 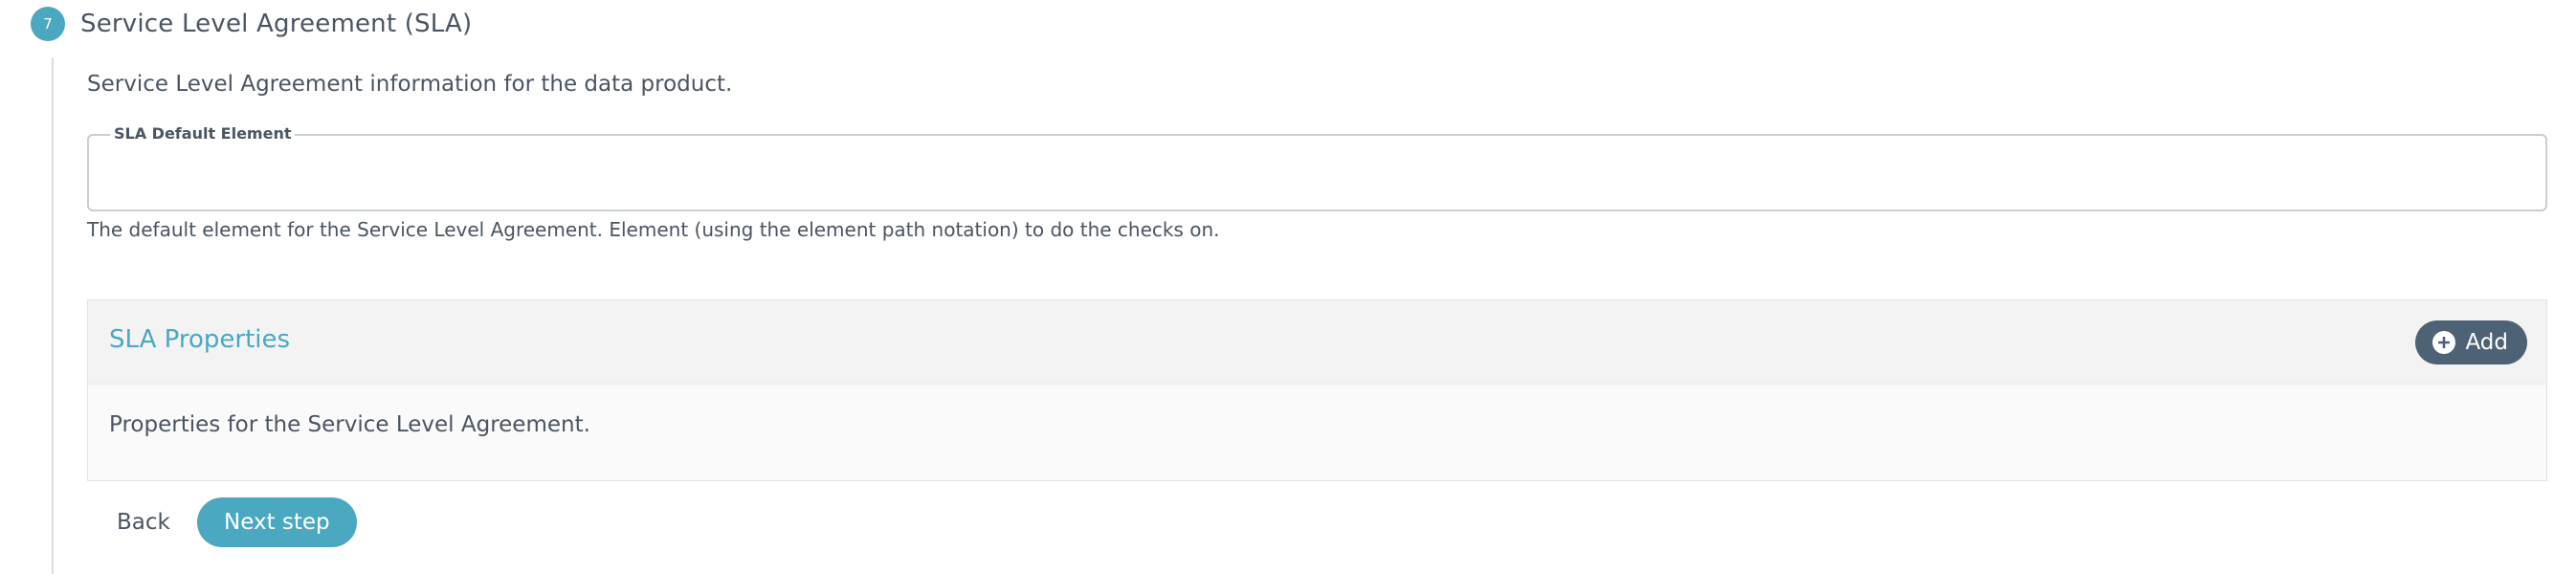 I want to click on step-number-badge: 7, so click(x=48, y=24).